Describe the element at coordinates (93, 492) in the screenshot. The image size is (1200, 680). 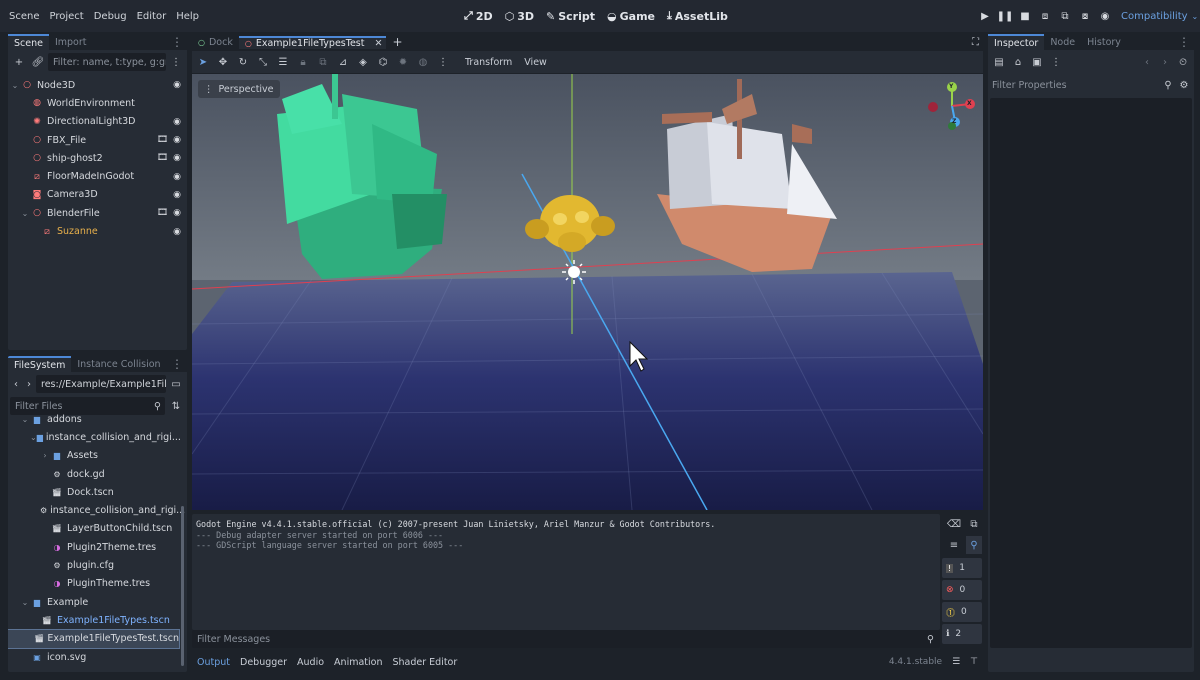
I see `file-item: 🎬︎ Dock.tscn` at that location.